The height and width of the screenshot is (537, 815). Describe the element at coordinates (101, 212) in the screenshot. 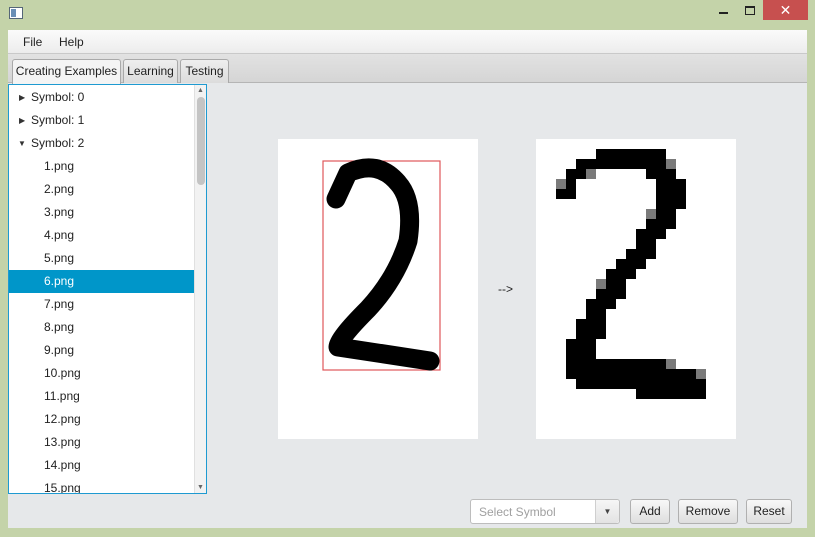

I see `tree-item-file: 3.png` at that location.